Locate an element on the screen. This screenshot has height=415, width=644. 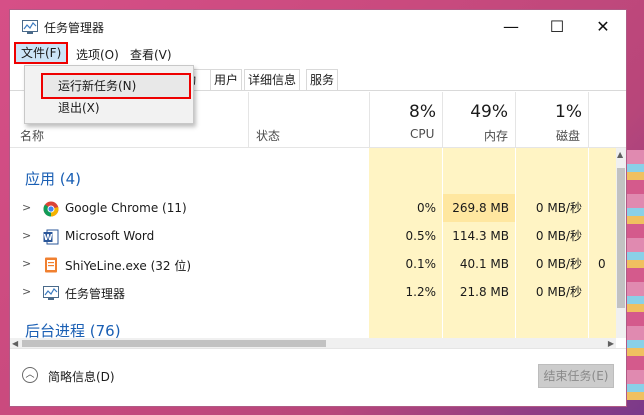
file-menu-dropdown: 运行新任务(N) 退出(X) is located at coordinates (109, 94).